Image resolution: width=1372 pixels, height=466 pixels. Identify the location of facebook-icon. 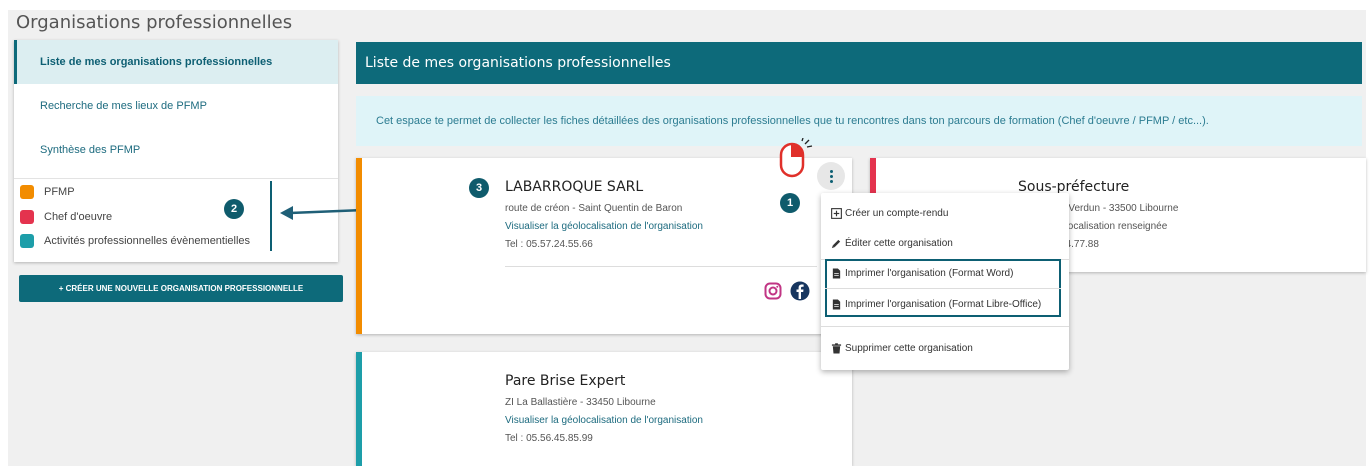
(800, 291).